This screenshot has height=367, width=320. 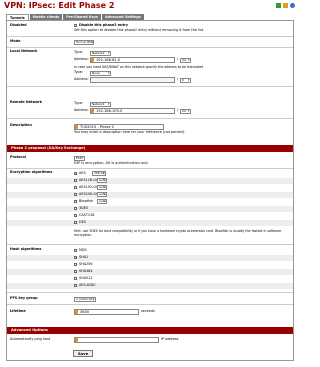 I want to click on local-cidr-select: 24, so click(x=185, y=60).